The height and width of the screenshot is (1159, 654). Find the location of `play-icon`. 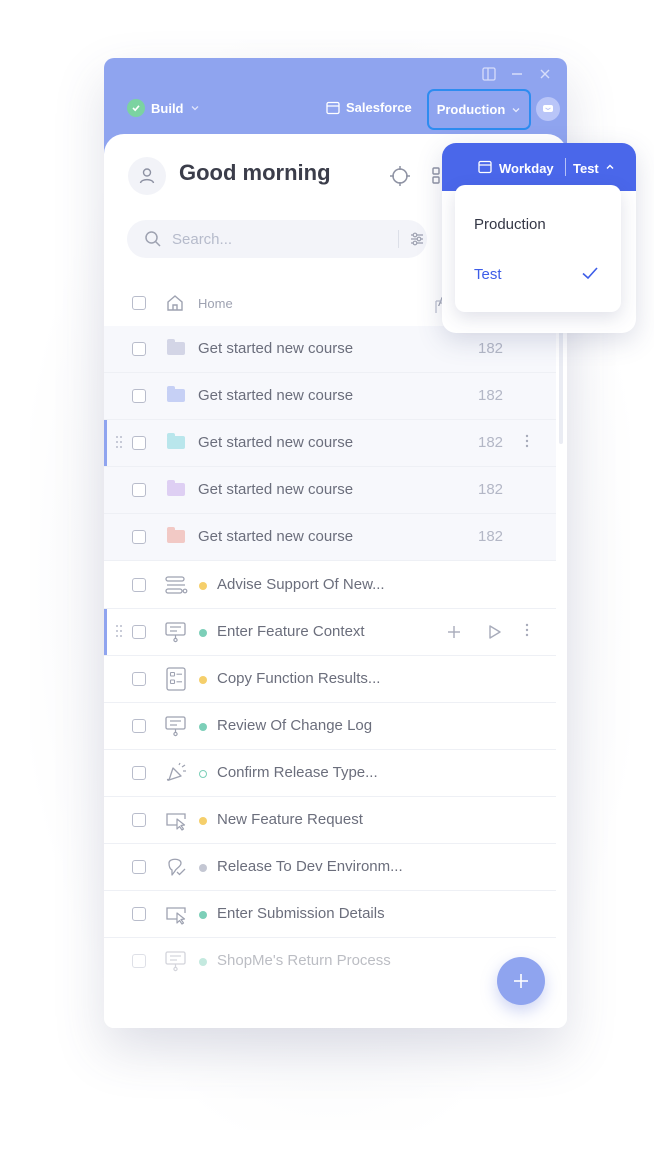

play-icon is located at coordinates (495, 632).